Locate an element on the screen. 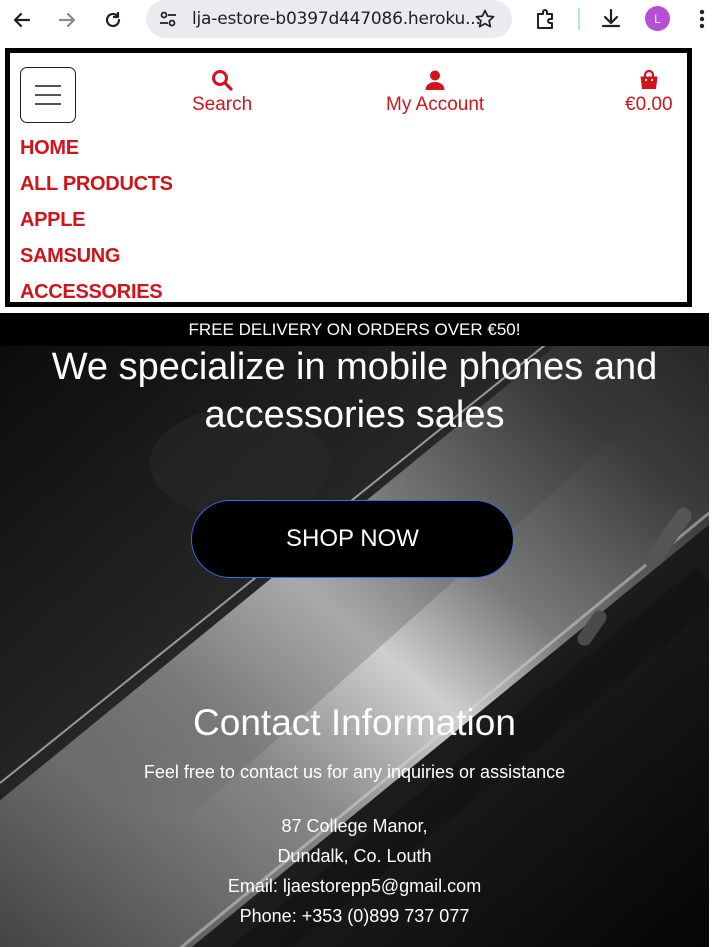 Image resolution: width=713 pixels, height=947 pixels. my-account-link: My Account is located at coordinates (435, 92).